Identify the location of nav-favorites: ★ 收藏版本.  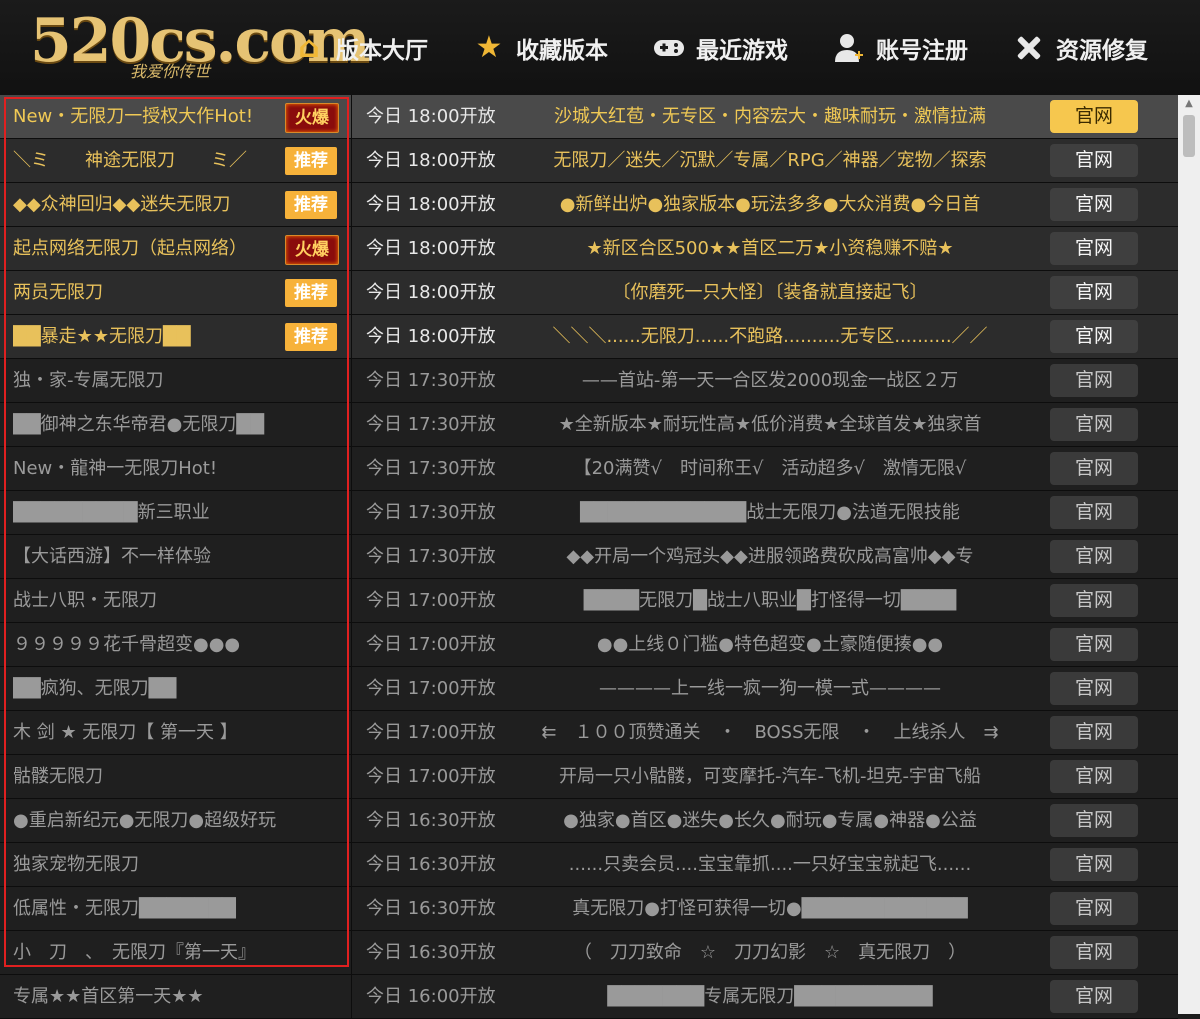
(560, 47).